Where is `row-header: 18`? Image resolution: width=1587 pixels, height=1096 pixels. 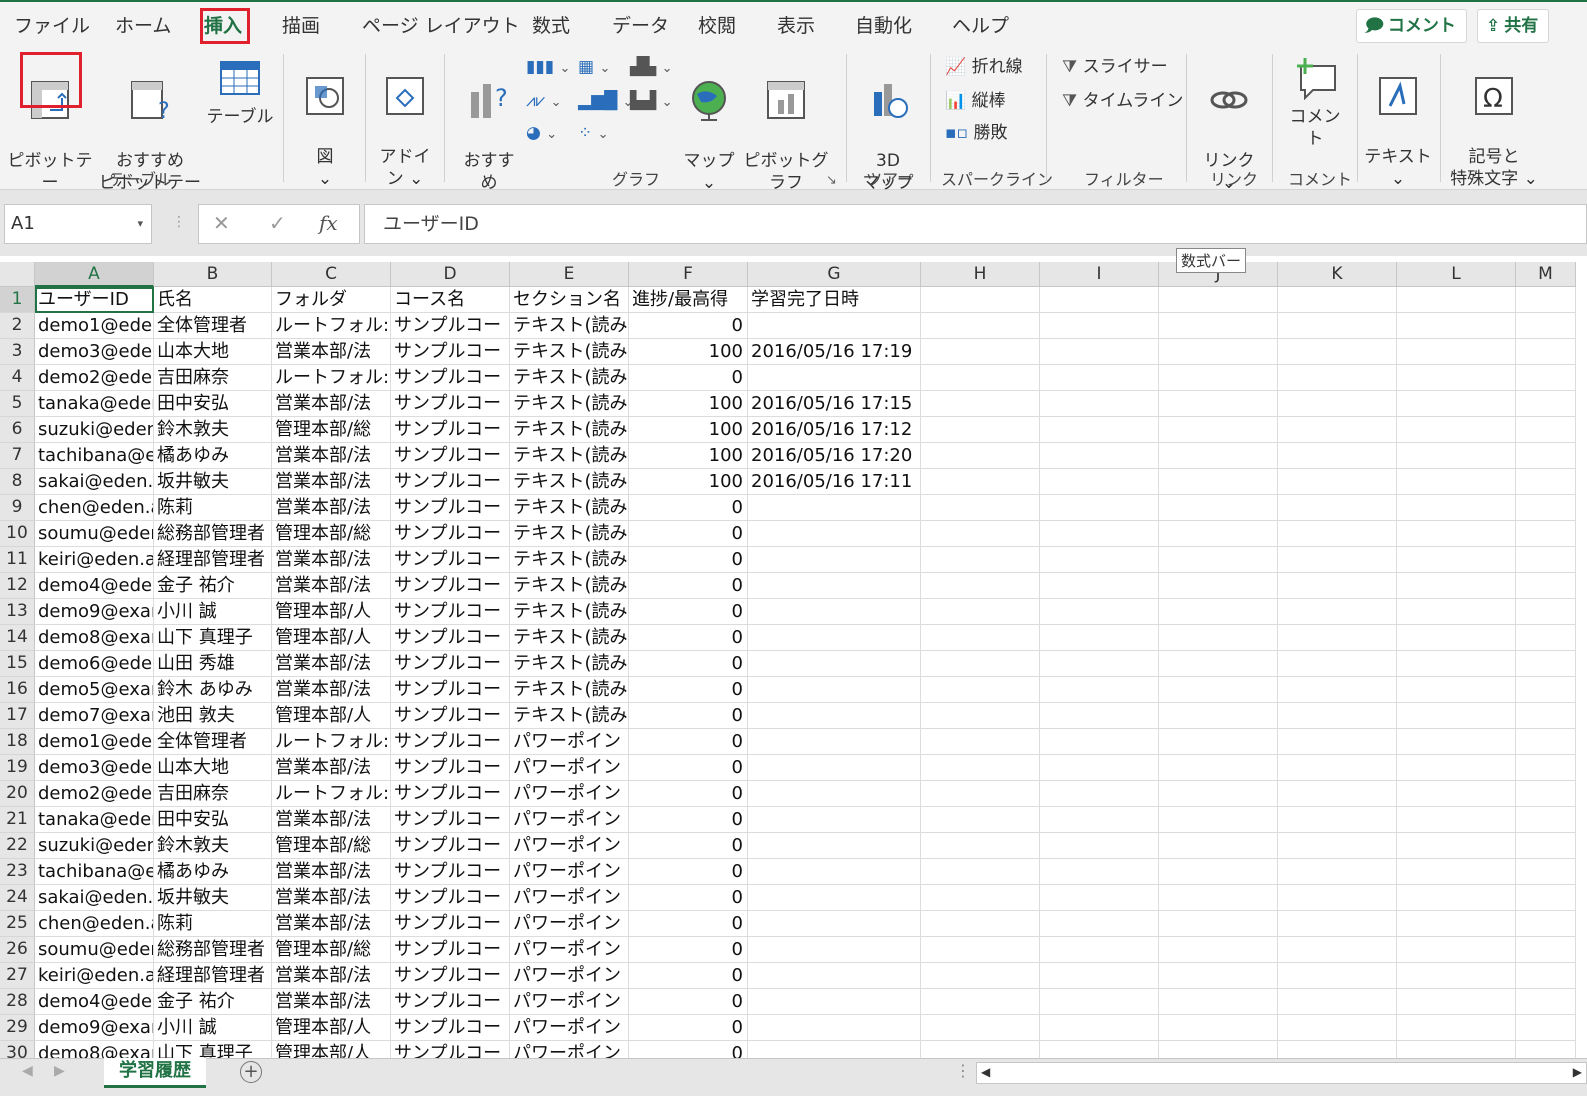
row-header: 18 is located at coordinates (17, 742).